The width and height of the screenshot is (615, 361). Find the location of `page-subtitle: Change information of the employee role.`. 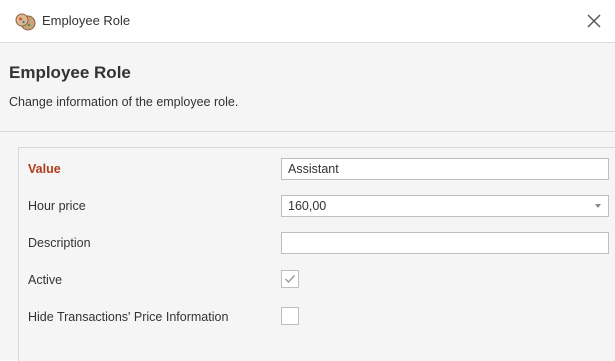

page-subtitle: Change information of the employee role. is located at coordinates (124, 102).